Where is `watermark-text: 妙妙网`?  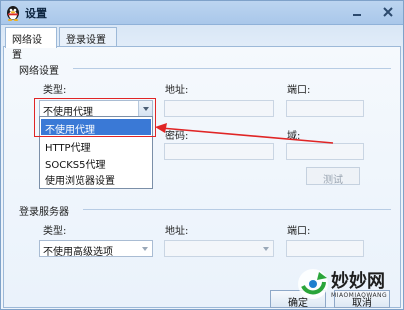 watermark-text: 妙妙网 is located at coordinates (358, 281).